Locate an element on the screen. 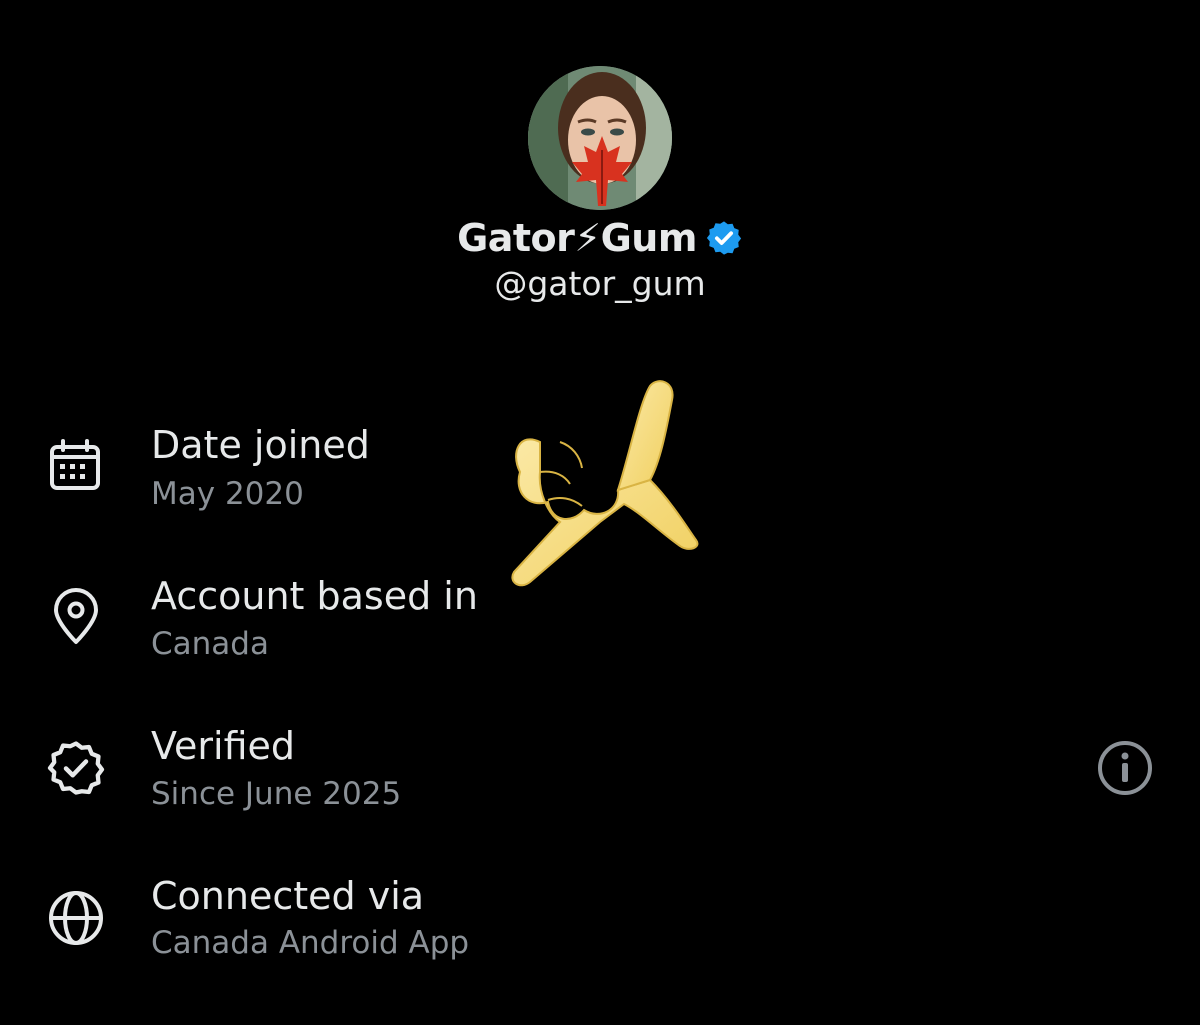  account-based-in-label: Account based in is located at coordinates (314, 596).